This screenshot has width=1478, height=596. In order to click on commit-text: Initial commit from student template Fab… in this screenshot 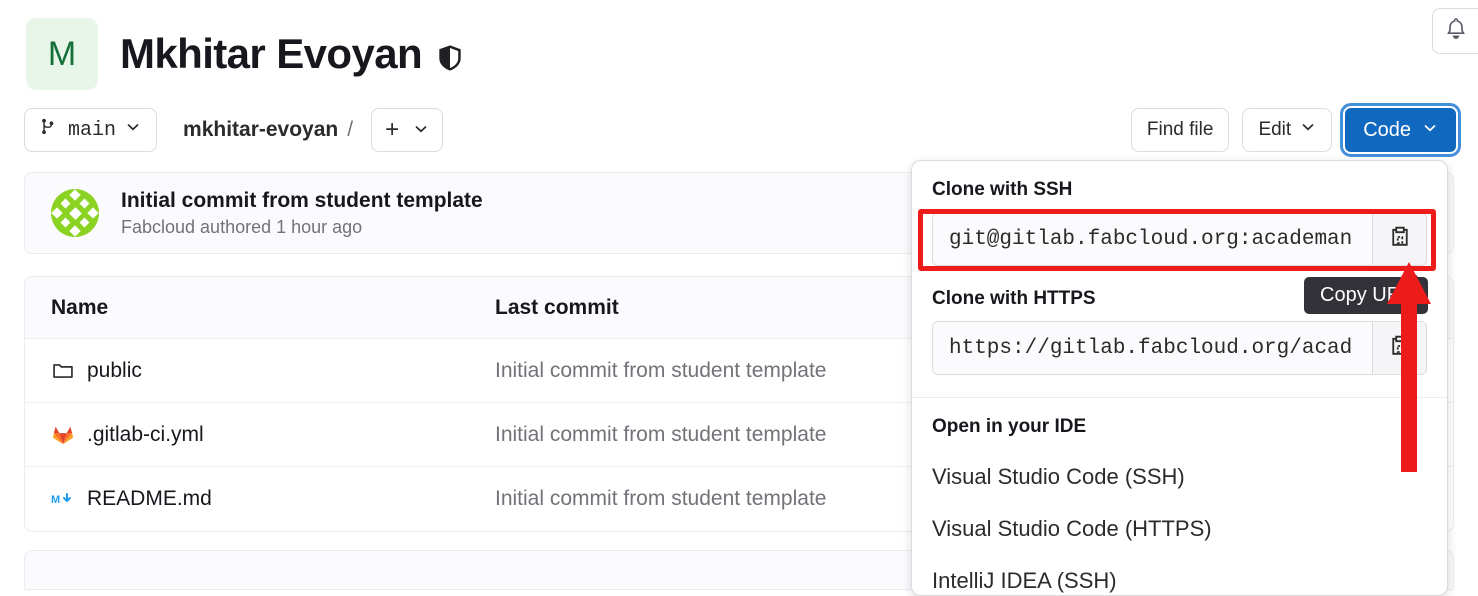, I will do `click(302, 213)`.